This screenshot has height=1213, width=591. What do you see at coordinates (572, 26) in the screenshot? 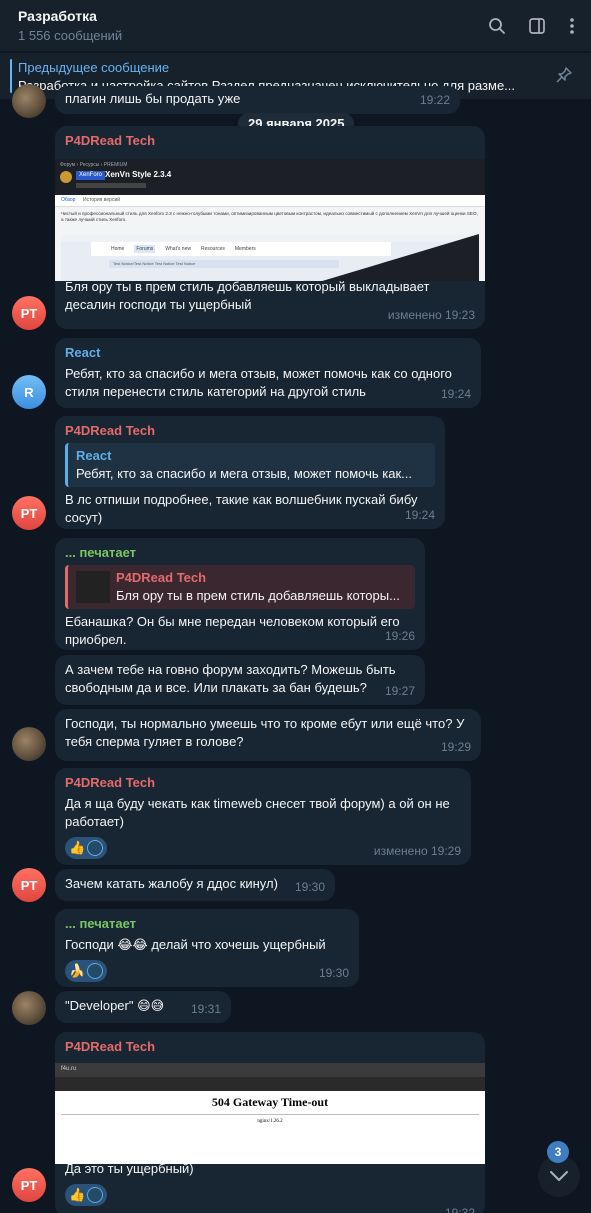
I see `more-options-icon` at bounding box center [572, 26].